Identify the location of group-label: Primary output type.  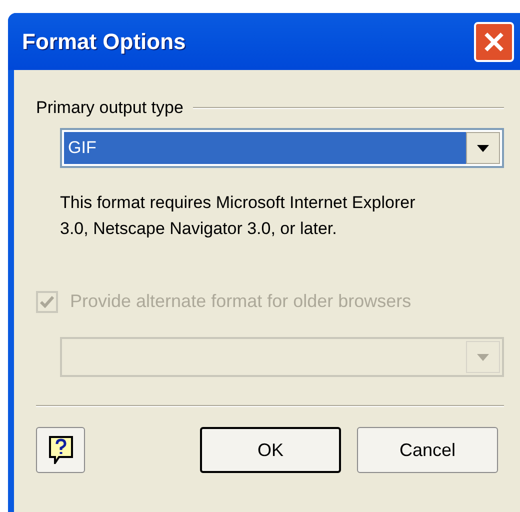
(110, 108).